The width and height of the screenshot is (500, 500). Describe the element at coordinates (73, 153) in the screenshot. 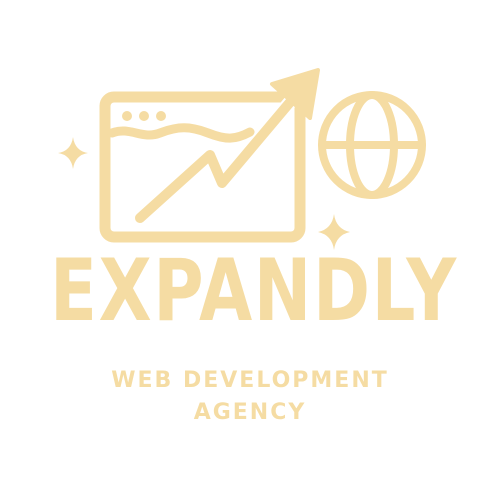

I see `sparkle-left-icon` at that location.